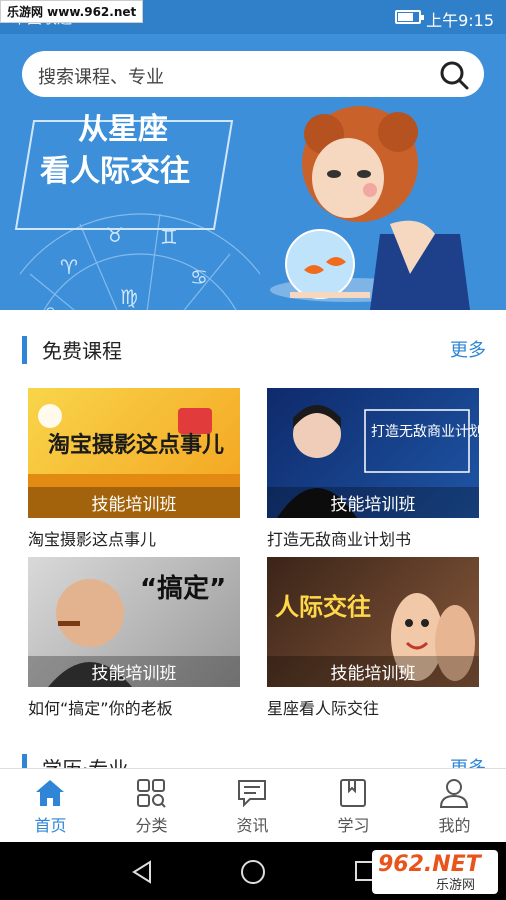 Image resolution: width=506 pixels, height=900 pixels. Describe the element at coordinates (101, 76) in the screenshot. I see `search-input: 搜索课程、专业` at that location.